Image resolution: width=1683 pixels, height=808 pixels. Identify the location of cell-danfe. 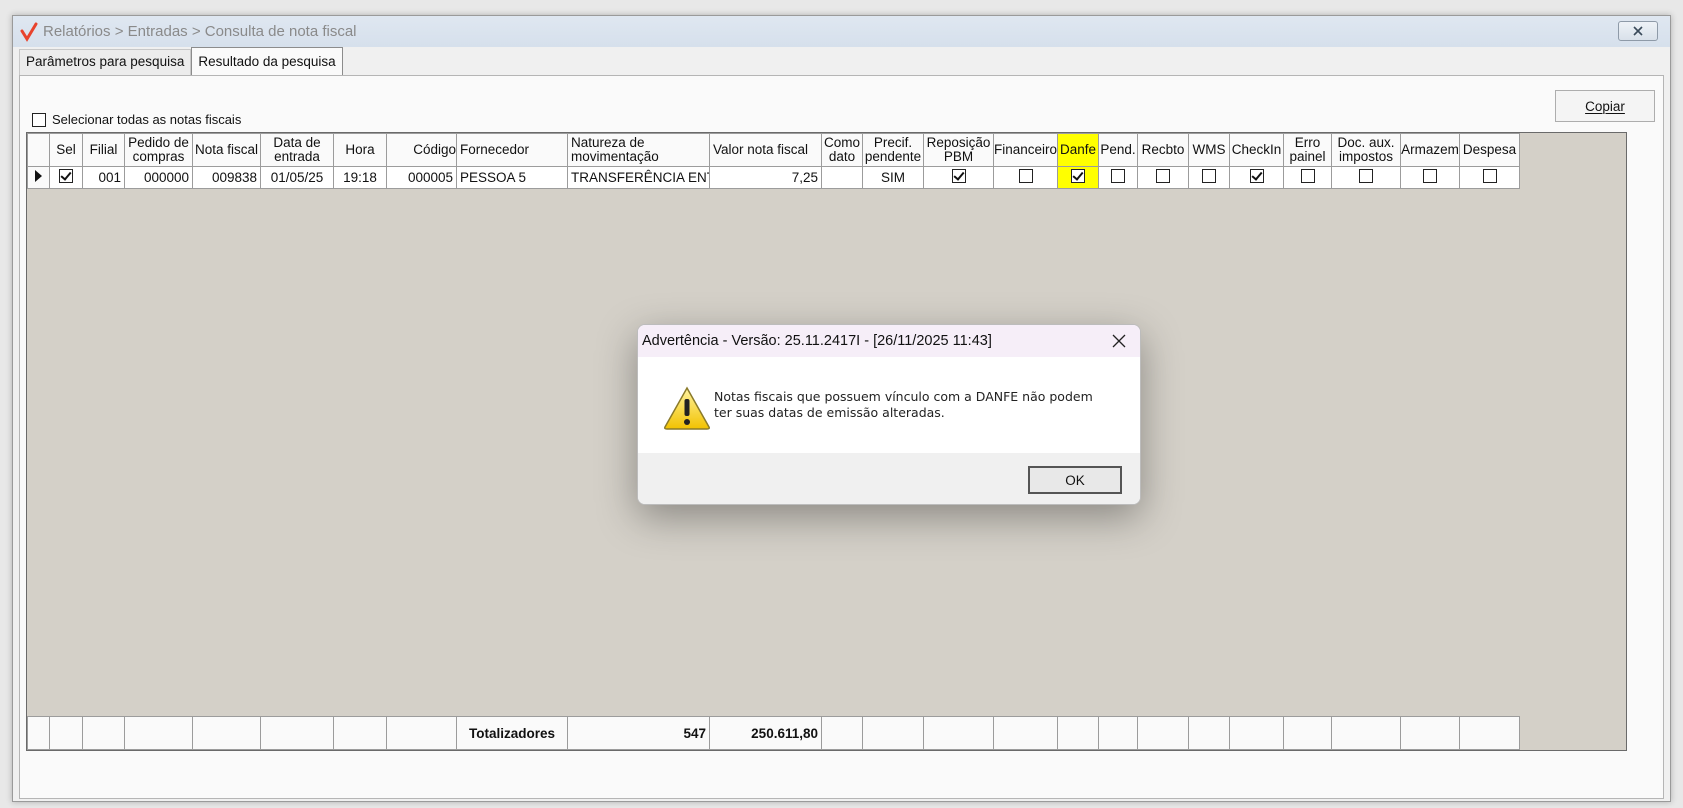
(1078, 177).